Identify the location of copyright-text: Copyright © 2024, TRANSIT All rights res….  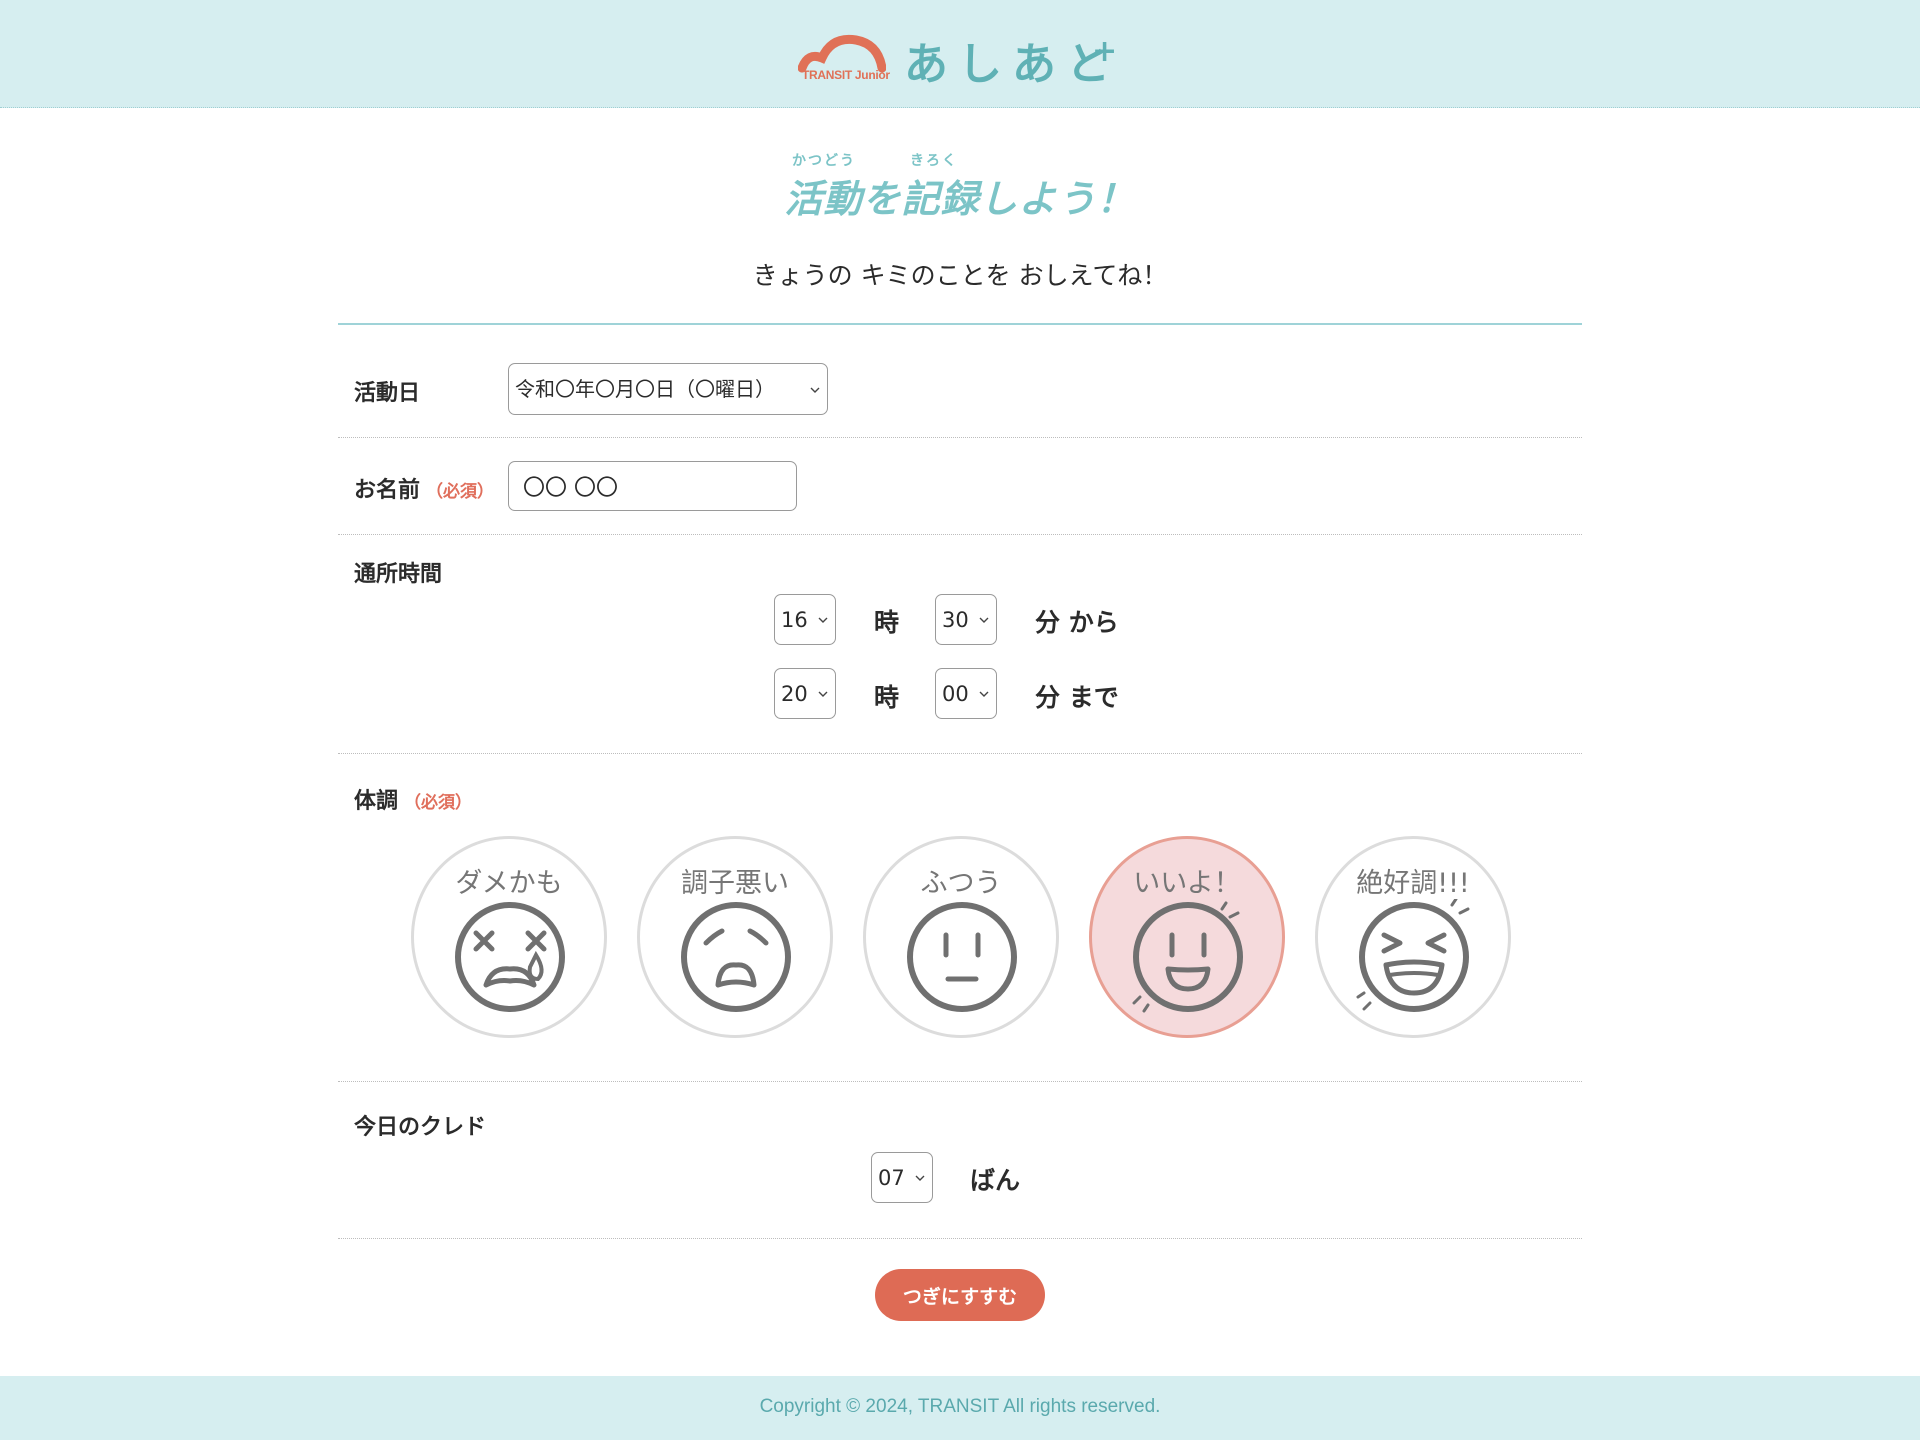
(960, 1406).